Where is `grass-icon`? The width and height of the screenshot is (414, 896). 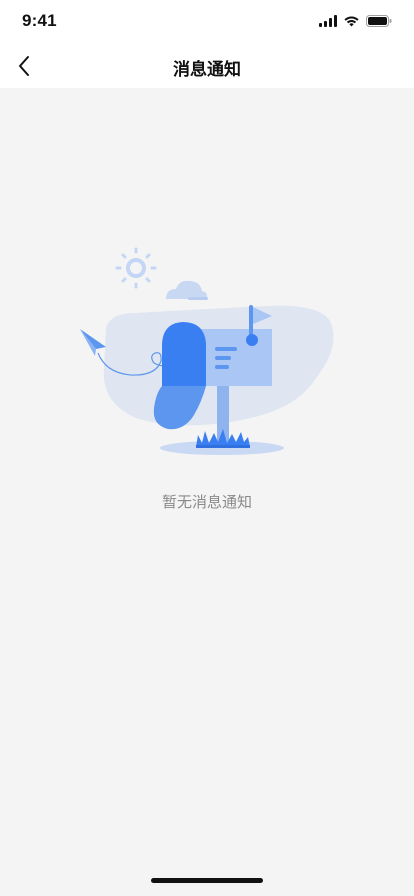
grass-icon is located at coordinates (223, 438).